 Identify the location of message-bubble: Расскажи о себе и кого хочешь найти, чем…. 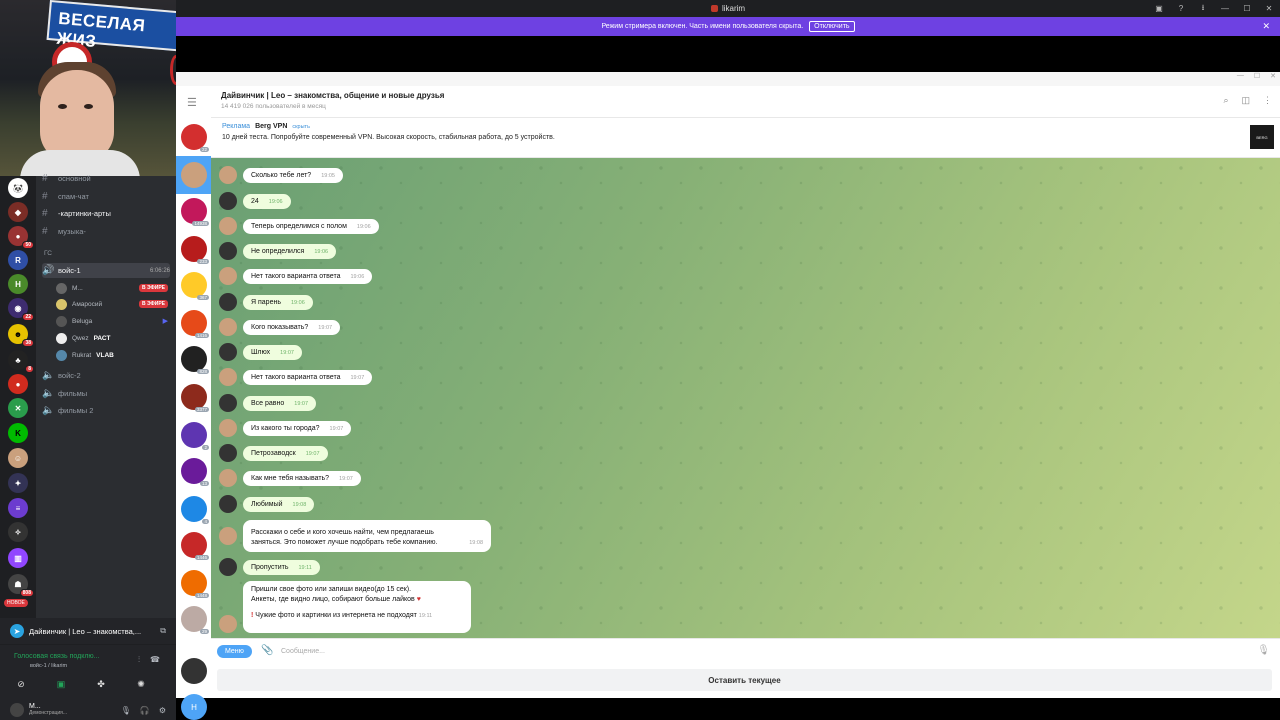
(367, 536).